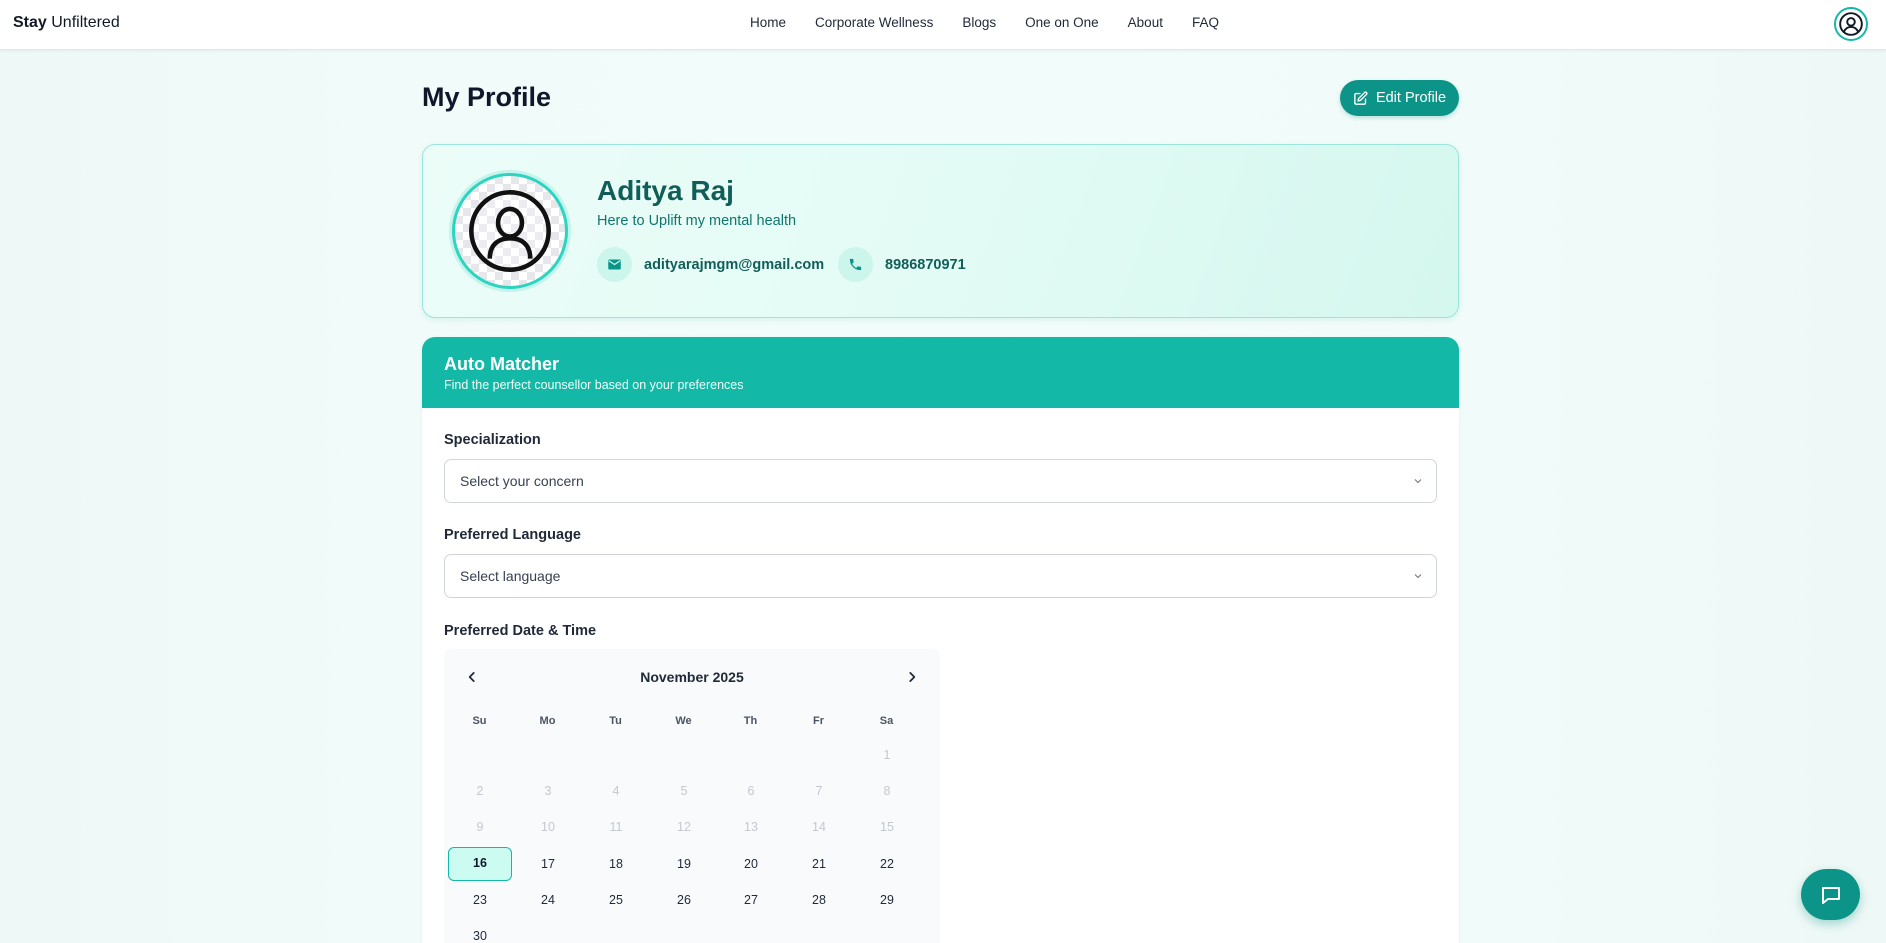  What do you see at coordinates (684, 827) in the screenshot?
I see `calendar-day: 12` at bounding box center [684, 827].